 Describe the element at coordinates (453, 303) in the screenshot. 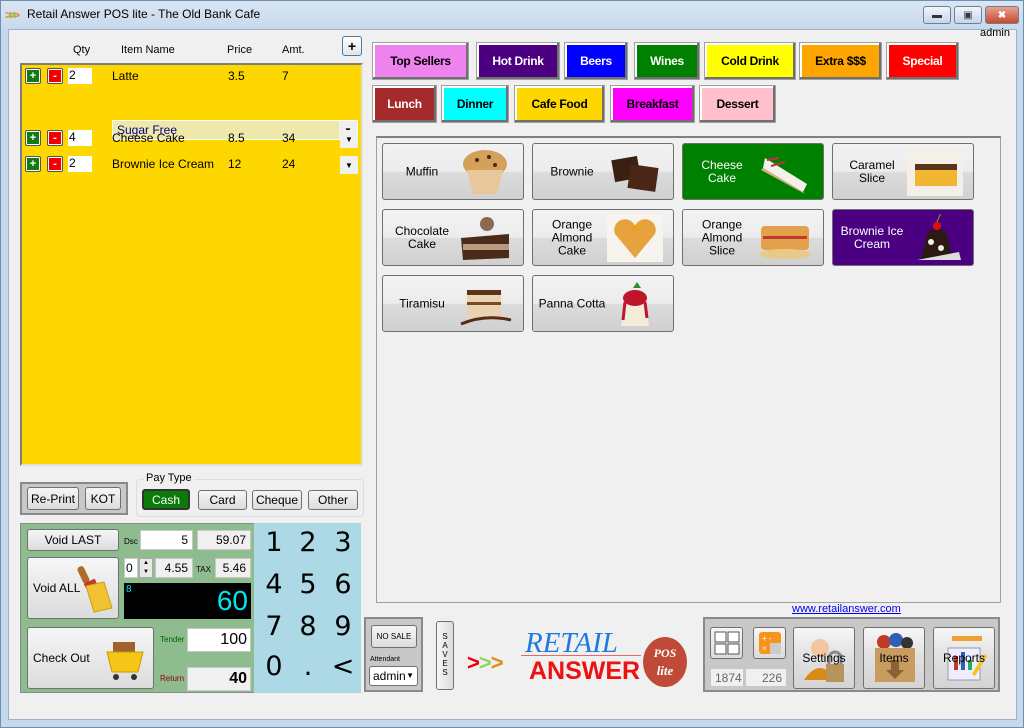

I see `product-tiramisu-button: Tiramisu` at that location.